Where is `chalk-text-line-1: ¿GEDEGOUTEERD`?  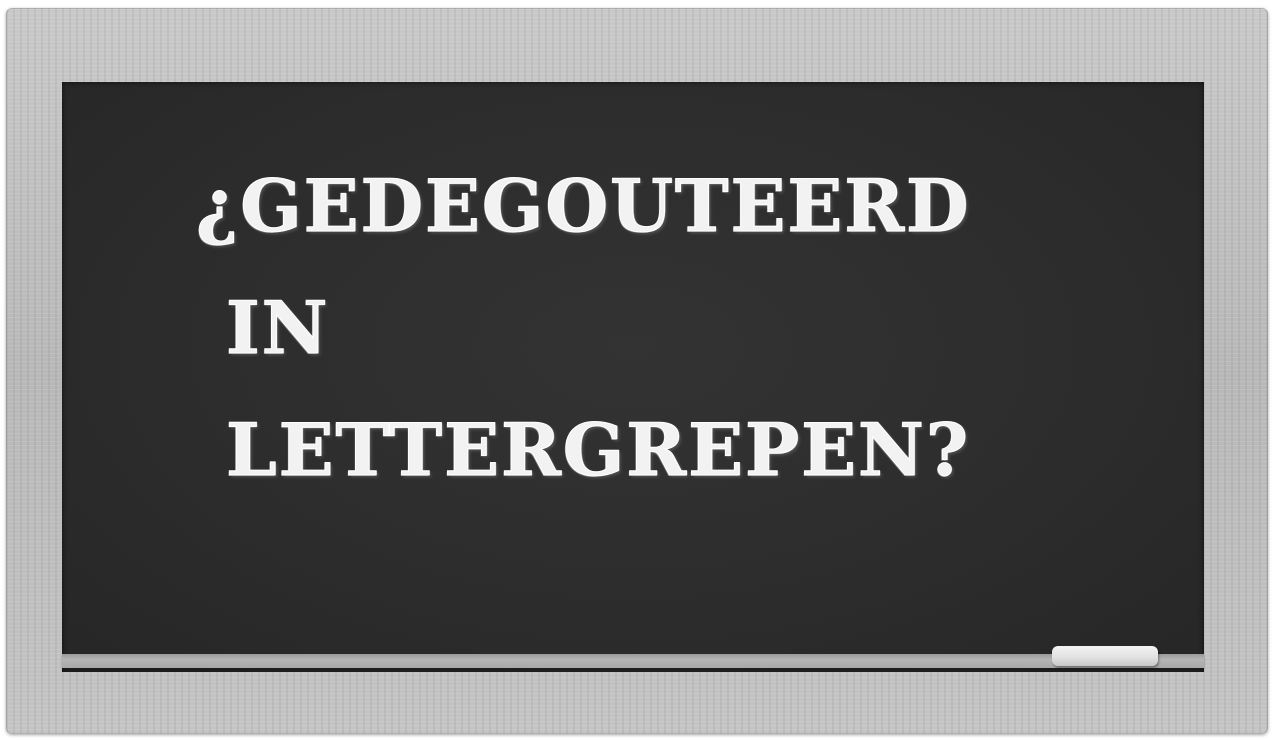
chalk-text-line-1: ¿GEDEGOUTEERD is located at coordinates (583, 205).